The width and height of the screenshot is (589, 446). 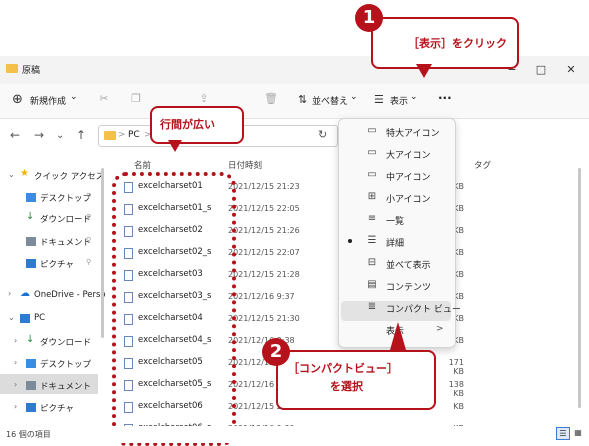 What do you see at coordinates (482, 165) in the screenshot?
I see `column-header-tag: タグ` at bounding box center [482, 165].